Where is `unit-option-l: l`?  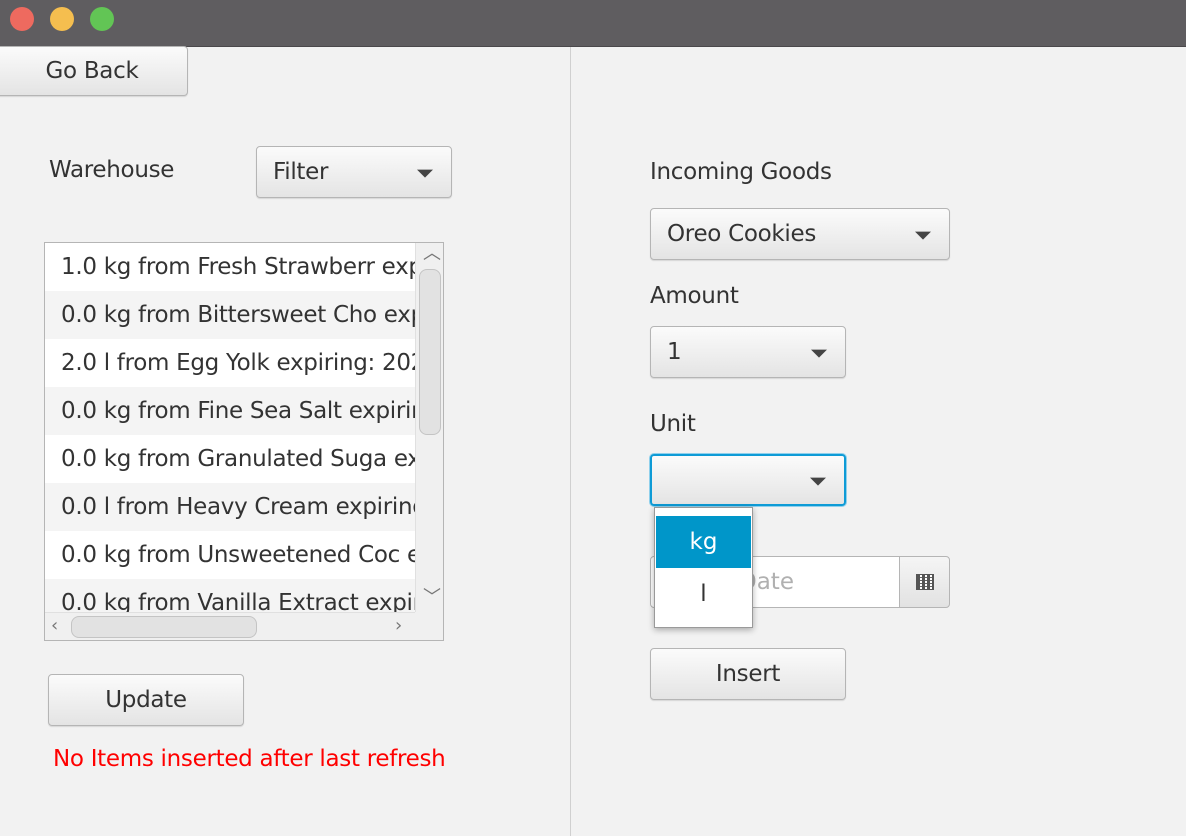 unit-option-l: l is located at coordinates (703, 594).